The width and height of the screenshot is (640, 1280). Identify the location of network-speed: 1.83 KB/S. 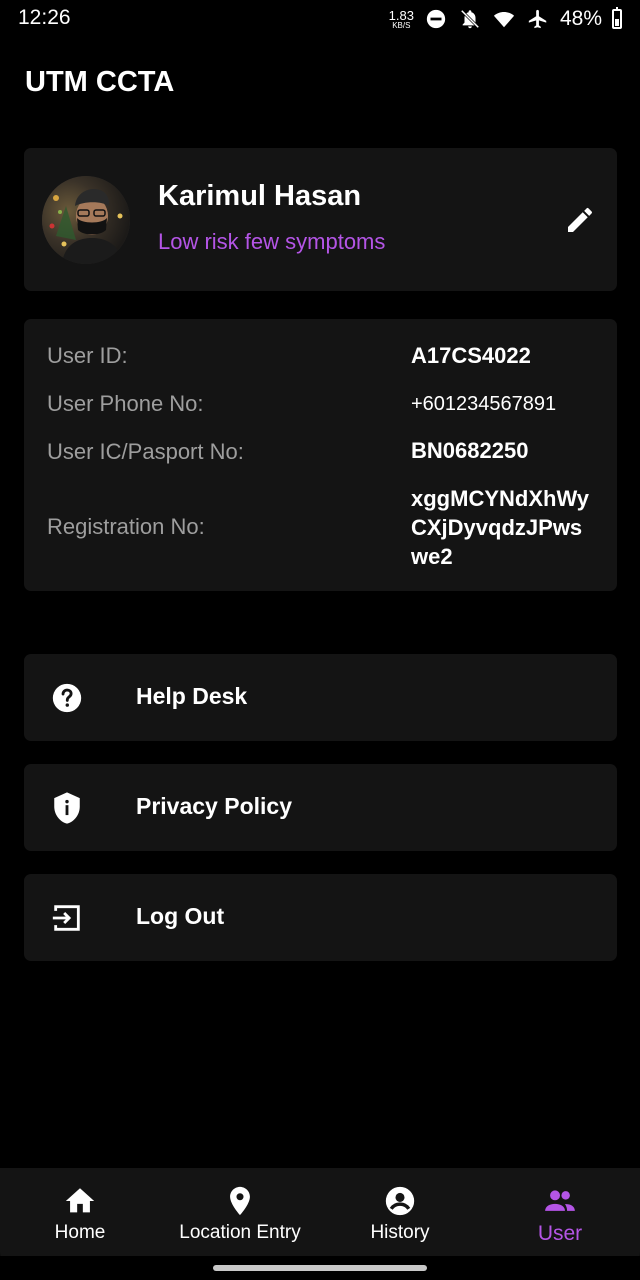
(401, 19).